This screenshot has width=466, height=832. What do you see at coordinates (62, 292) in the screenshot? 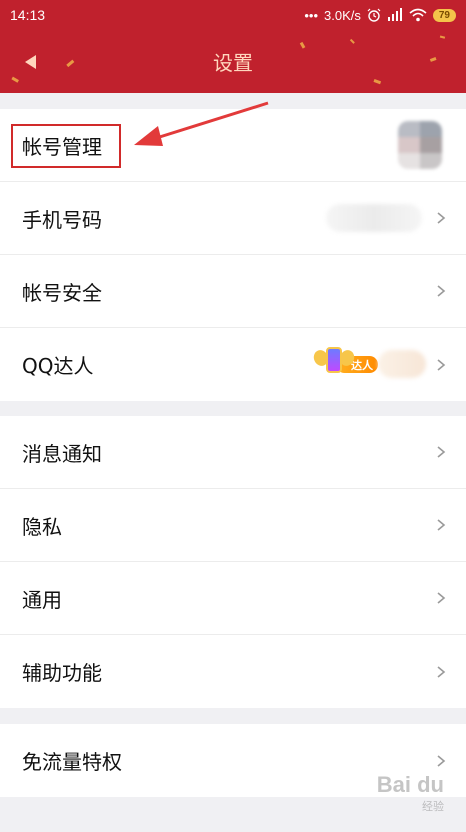
I see `settings-item-label: 帐号安全` at bounding box center [62, 292].